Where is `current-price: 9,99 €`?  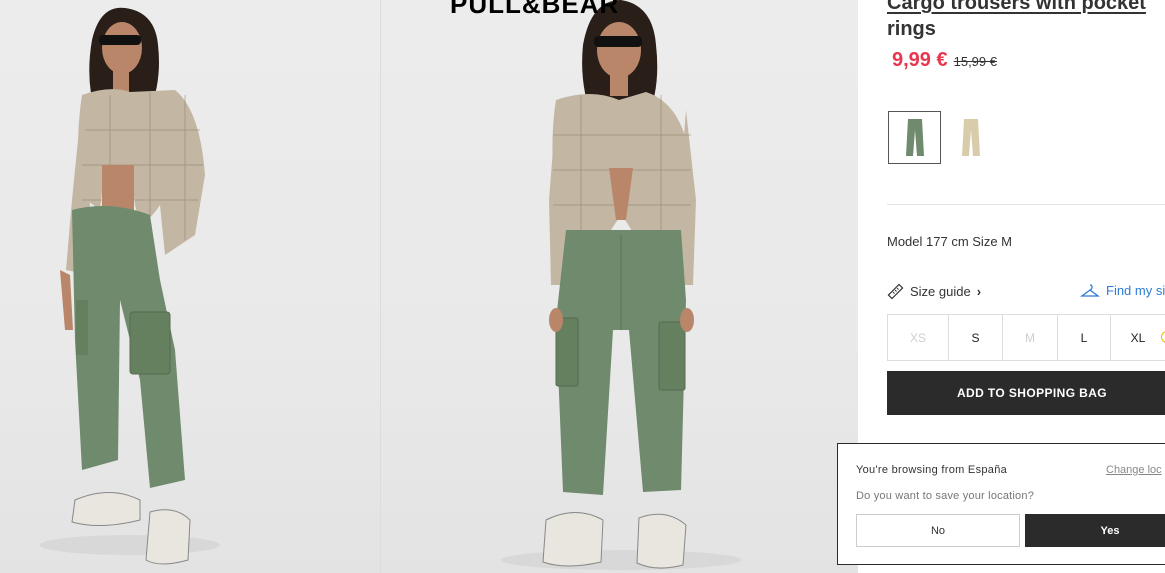 current-price: 9,99 € is located at coordinates (920, 60).